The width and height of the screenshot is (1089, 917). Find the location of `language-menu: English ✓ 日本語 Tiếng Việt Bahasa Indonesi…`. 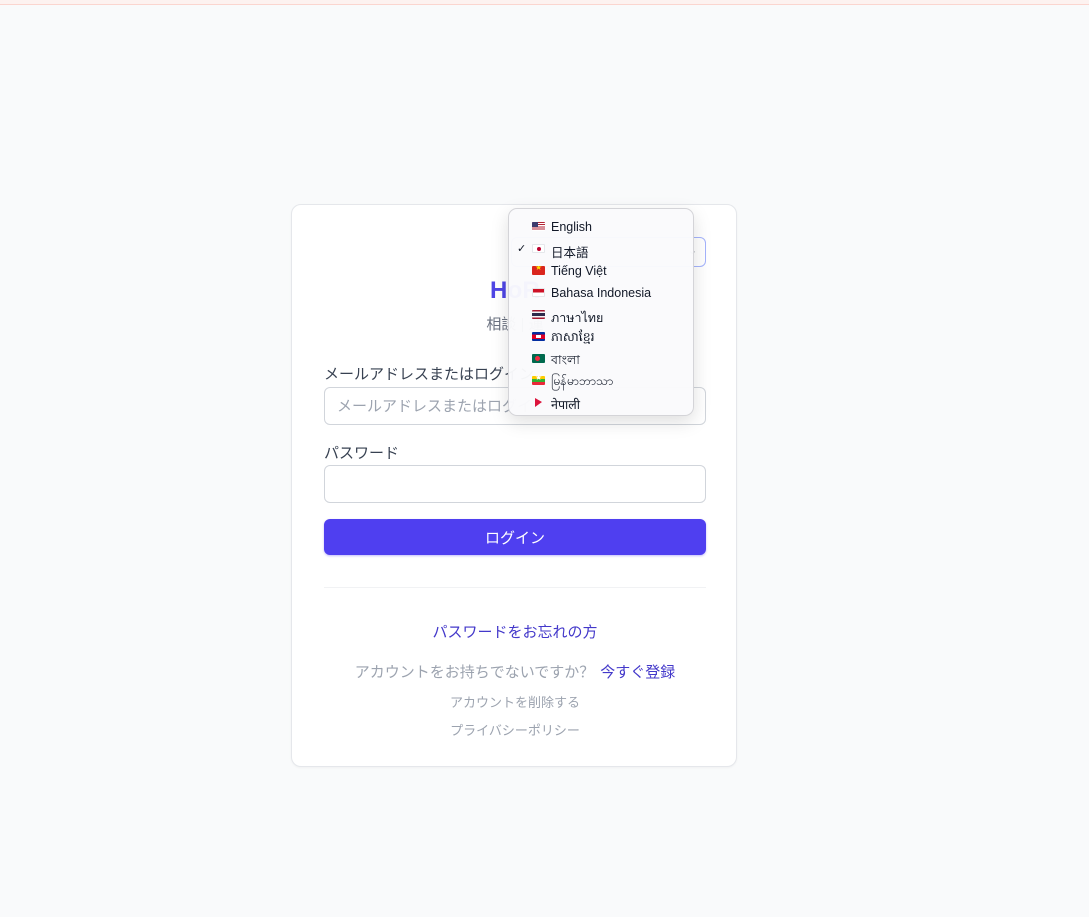

language-menu: English ✓ 日本語 Tiếng Việt Bahasa Indonesi… is located at coordinates (601, 312).